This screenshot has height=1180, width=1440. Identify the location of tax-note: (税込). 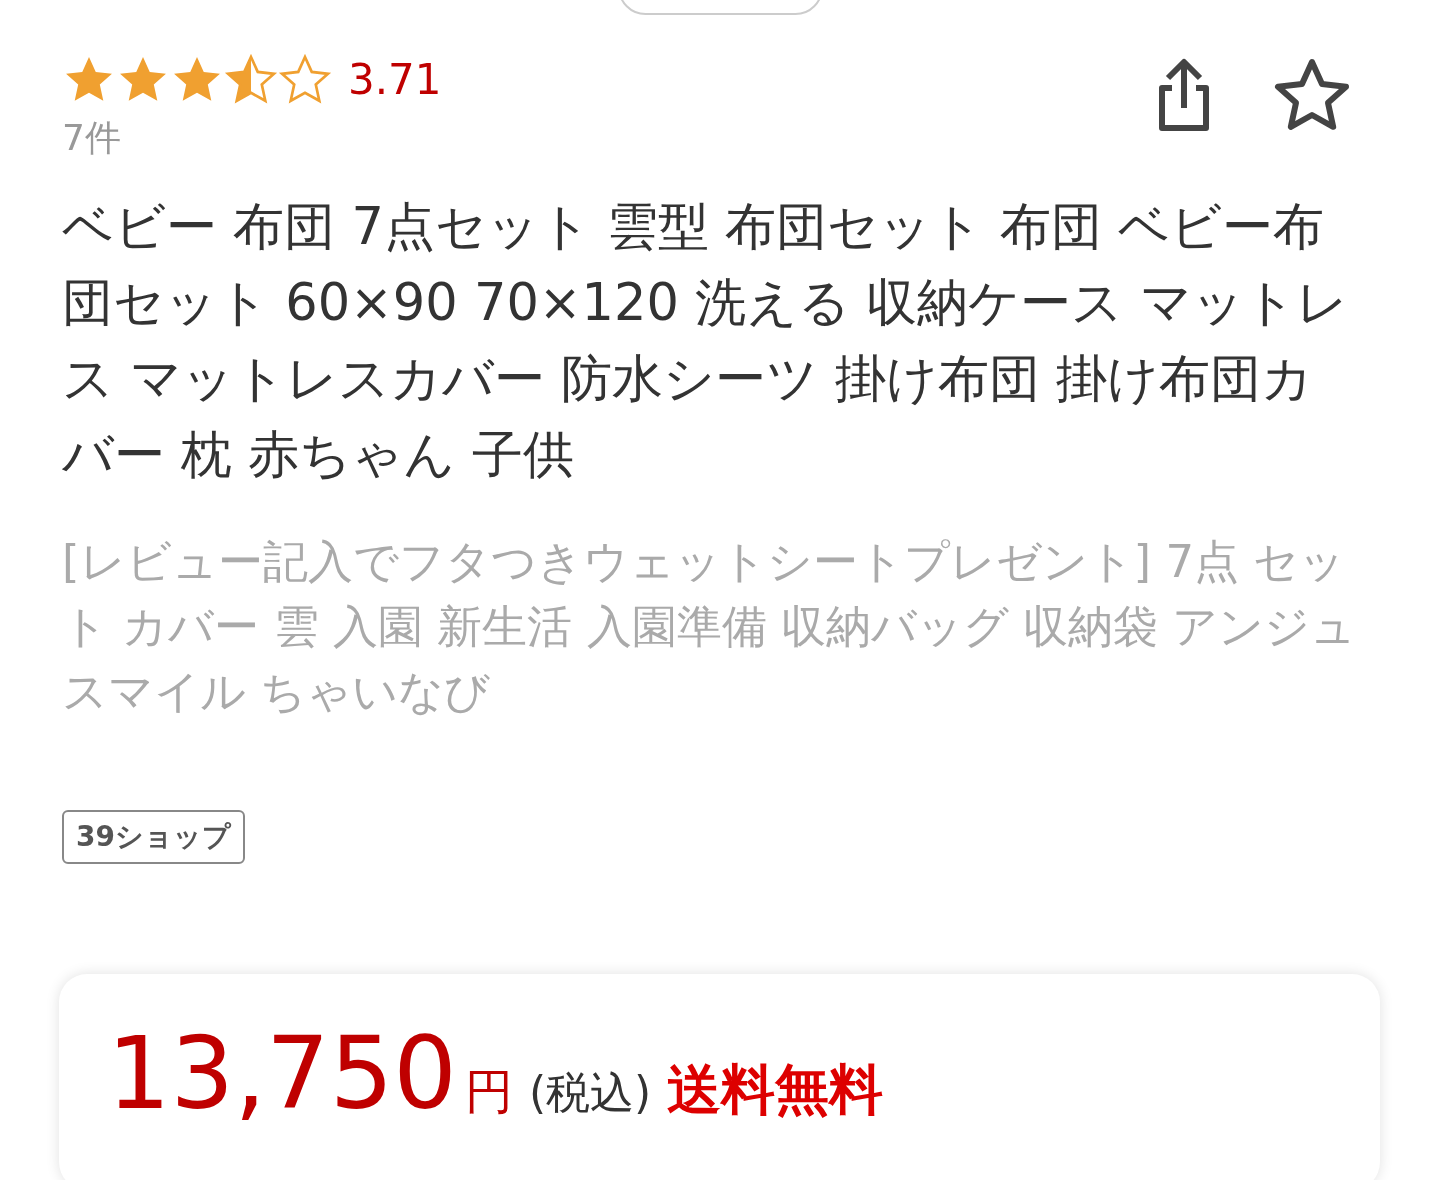
(590, 1093).